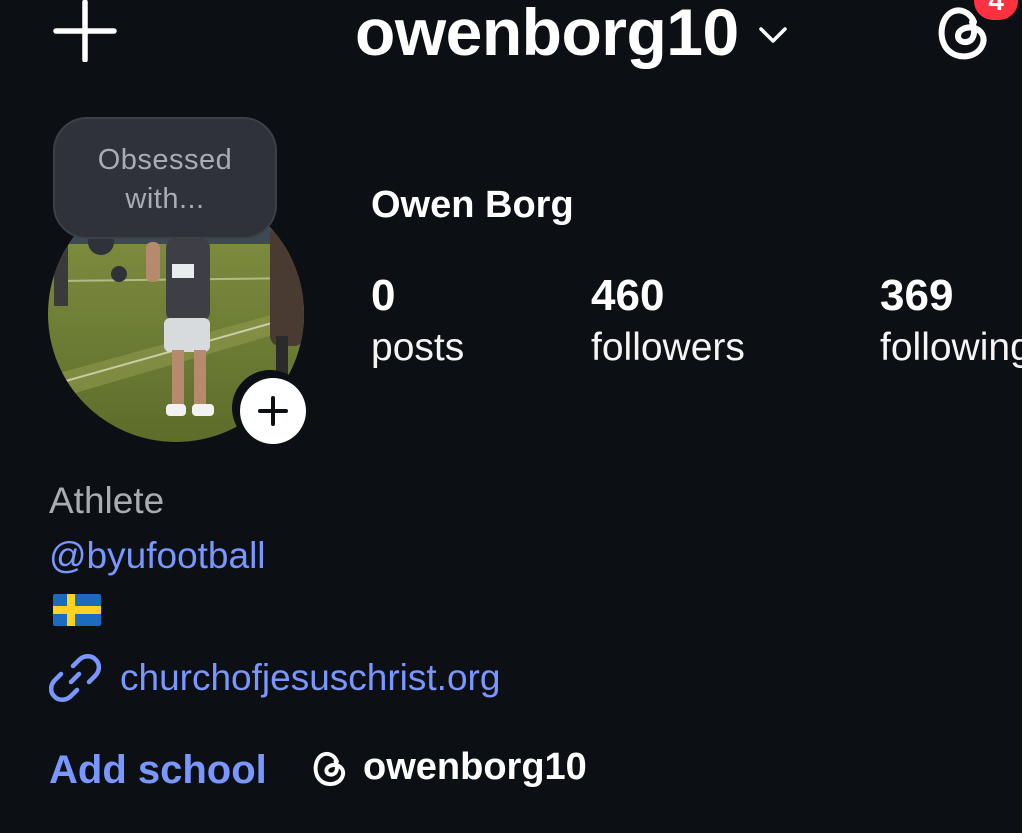 Image resolution: width=1022 pixels, height=833 pixels. What do you see at coordinates (85, 31) in the screenshot?
I see `create-plus-icon` at bounding box center [85, 31].